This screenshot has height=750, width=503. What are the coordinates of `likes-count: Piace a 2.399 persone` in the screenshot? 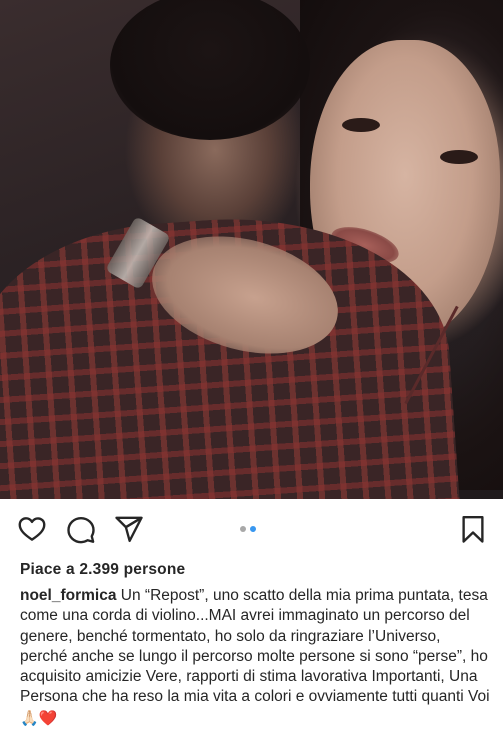 It's located at (102, 570).